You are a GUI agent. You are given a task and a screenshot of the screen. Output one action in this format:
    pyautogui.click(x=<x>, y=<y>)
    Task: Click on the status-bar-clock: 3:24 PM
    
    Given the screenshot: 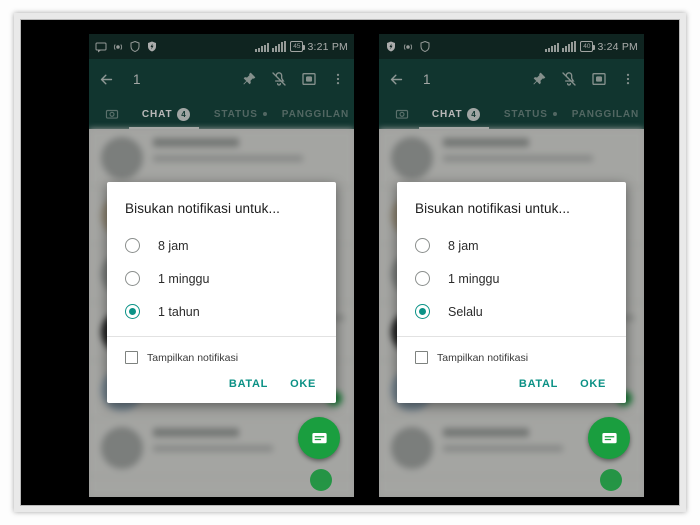 What is the action you would take?
    pyautogui.click(x=617, y=46)
    